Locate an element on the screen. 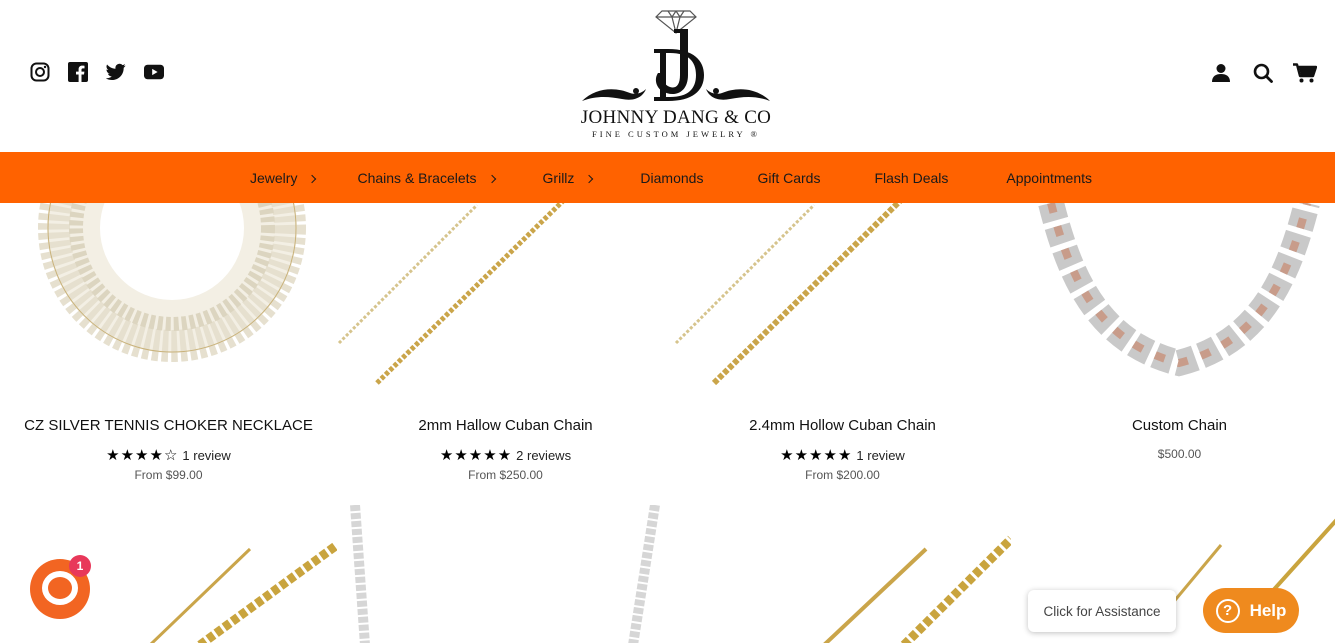 The image size is (1335, 643). product-rating: ★★★★★ 1 review is located at coordinates (842, 455).